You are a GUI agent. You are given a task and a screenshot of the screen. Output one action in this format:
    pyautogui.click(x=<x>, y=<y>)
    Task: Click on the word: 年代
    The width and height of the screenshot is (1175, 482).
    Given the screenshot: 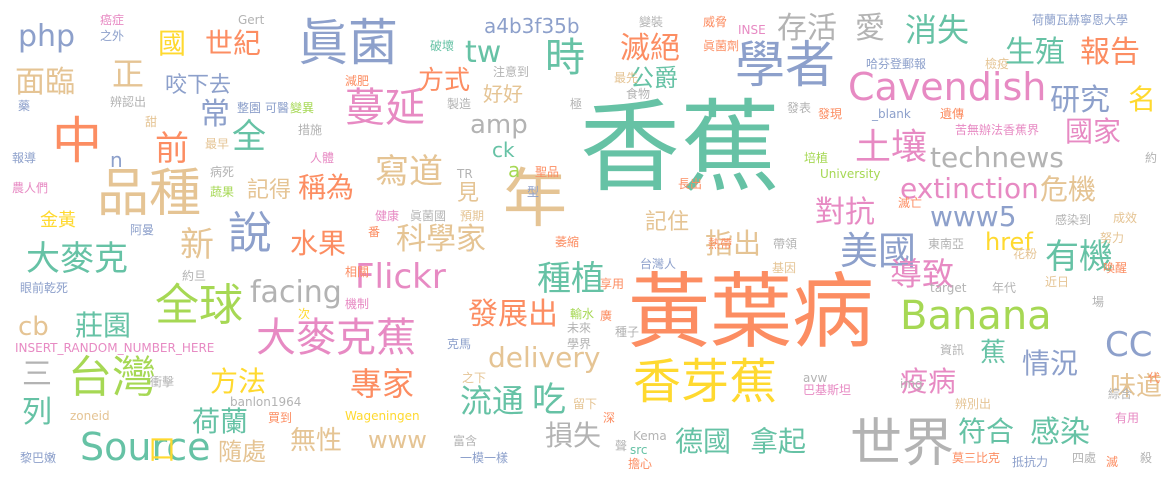 What is the action you would take?
    pyautogui.click(x=1004, y=288)
    